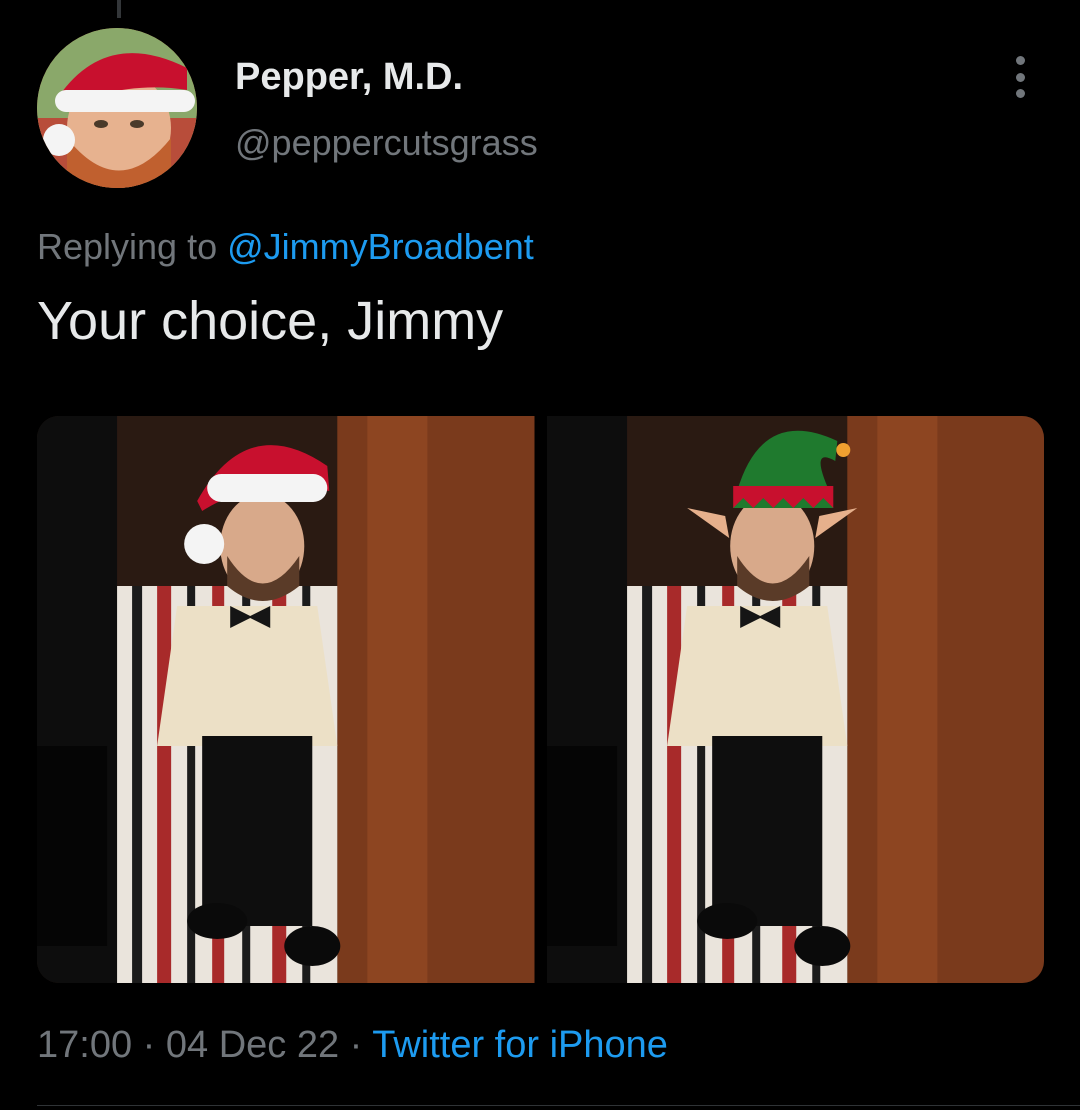 Image resolution: width=1080 pixels, height=1110 pixels. Describe the element at coordinates (270, 321) in the screenshot. I see `tweet-text: Your choice, Jimmy` at that location.